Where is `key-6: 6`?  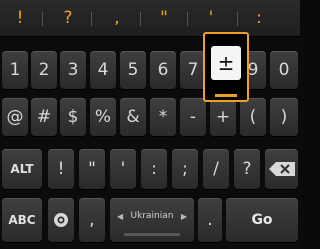 key-6: 6 is located at coordinates (163, 70).